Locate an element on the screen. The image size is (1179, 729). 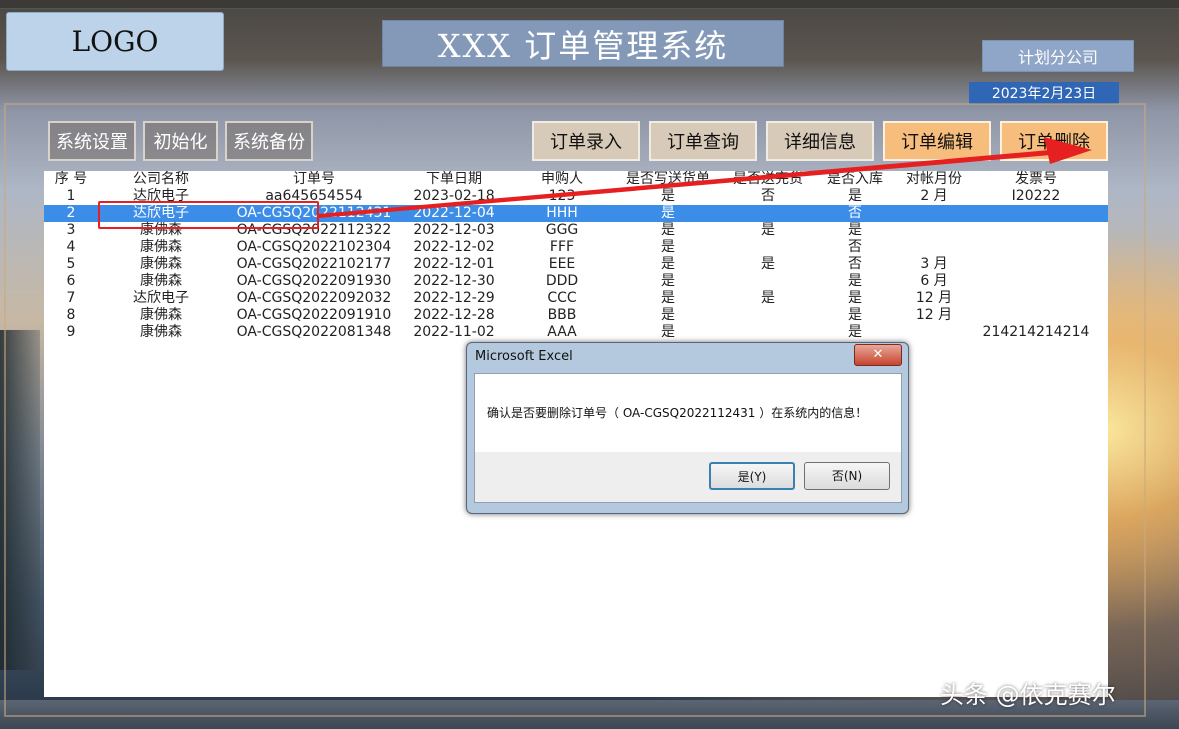
system-backup-button: 系统备份 is located at coordinates (269, 141).